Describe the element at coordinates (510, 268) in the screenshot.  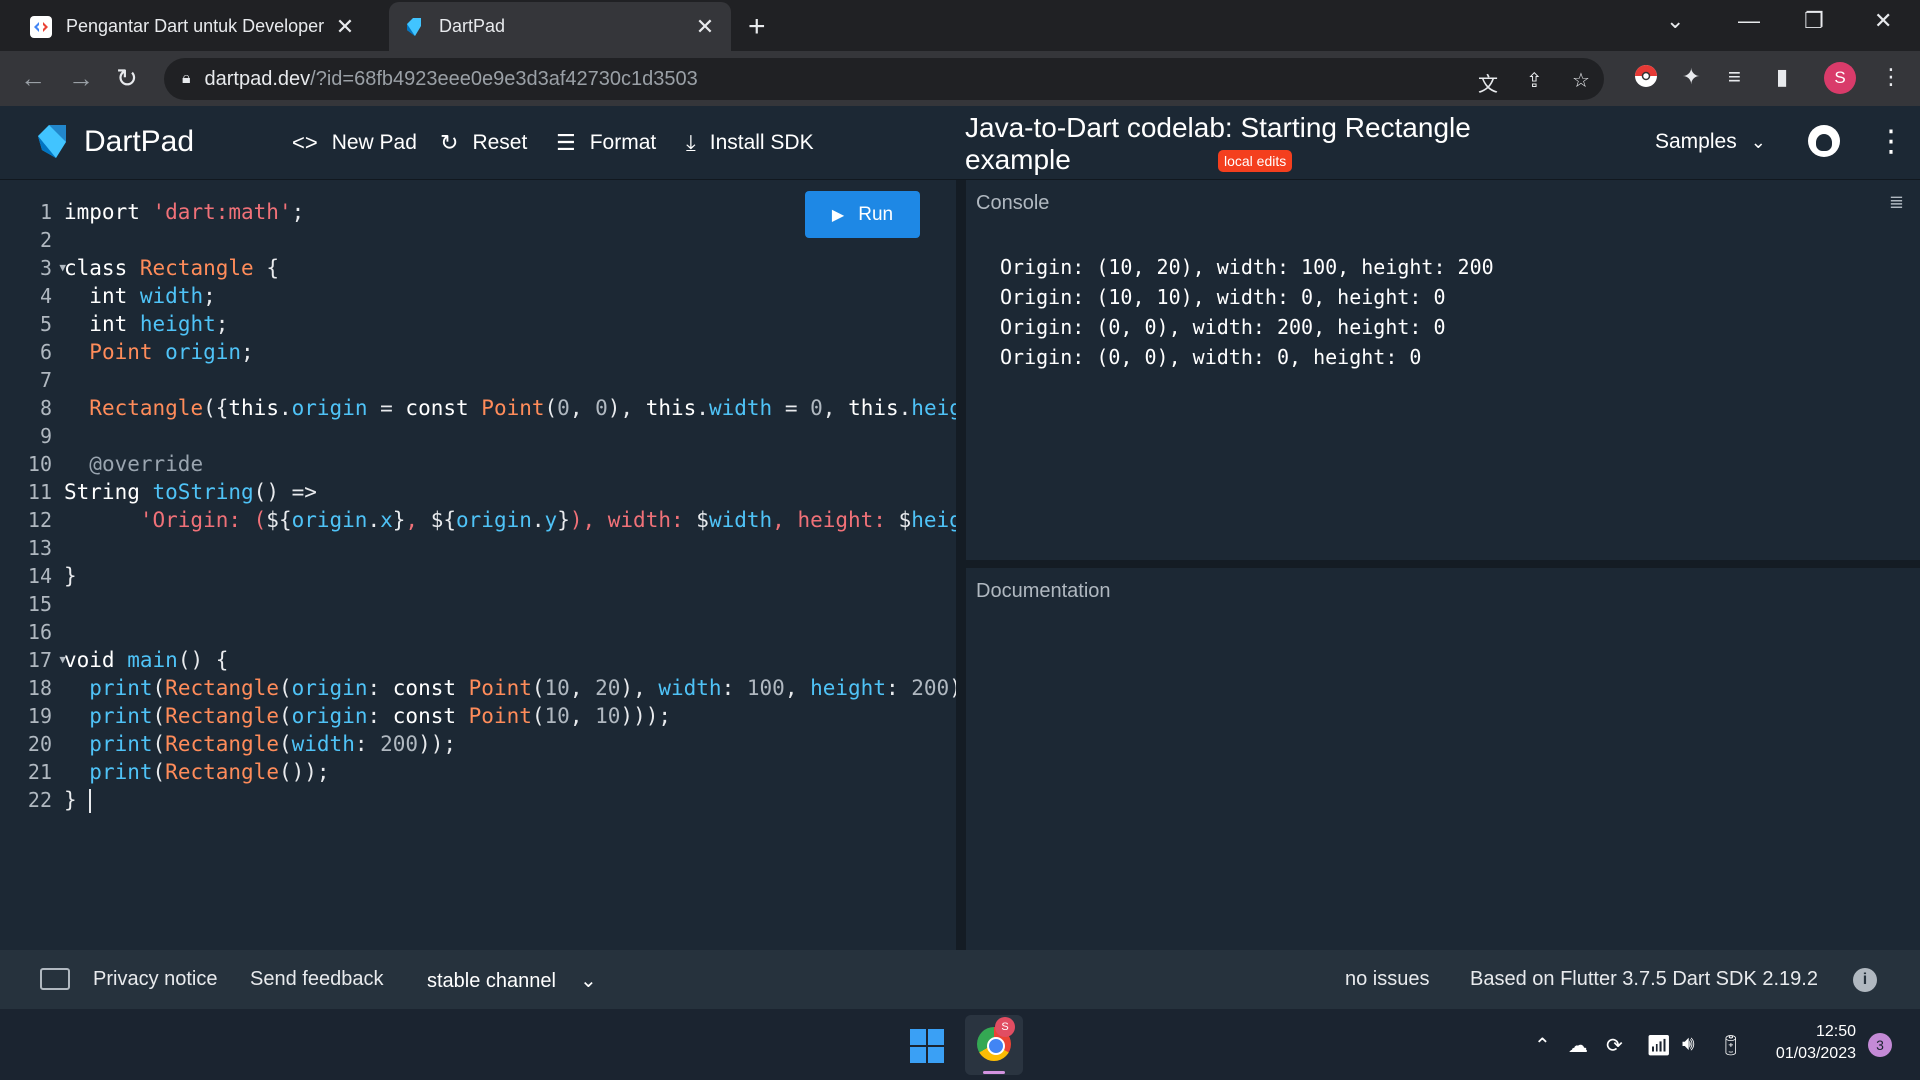
I see `code-line: class Rectangle {` at that location.